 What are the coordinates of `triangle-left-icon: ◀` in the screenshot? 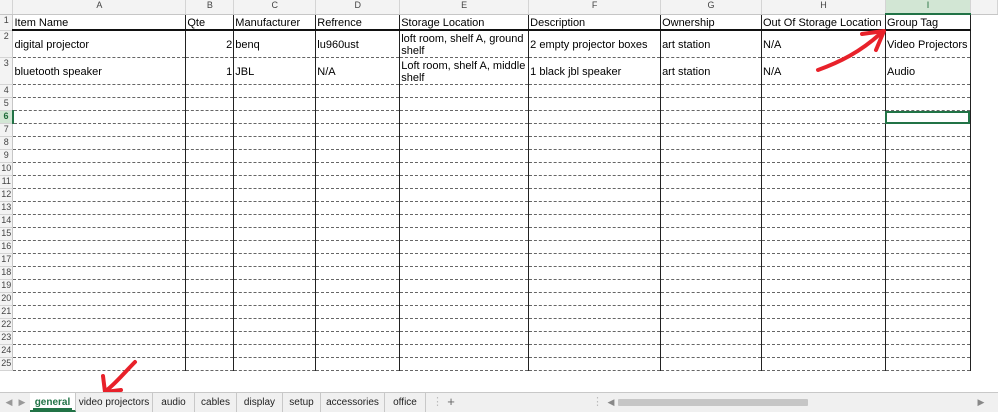 It's located at (9, 402).